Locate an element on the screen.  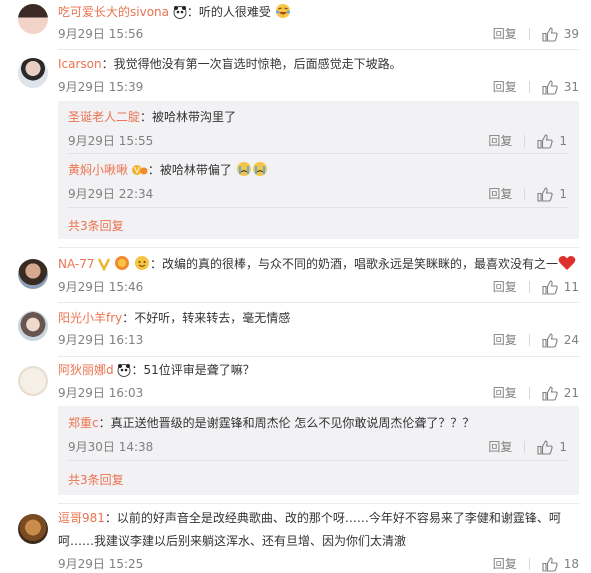
reply-text: ：真正送他晋级的是谢霆锋和周杰伦 怎么不见你敢说周杰伦聋了？？？ is located at coordinates (286, 423).